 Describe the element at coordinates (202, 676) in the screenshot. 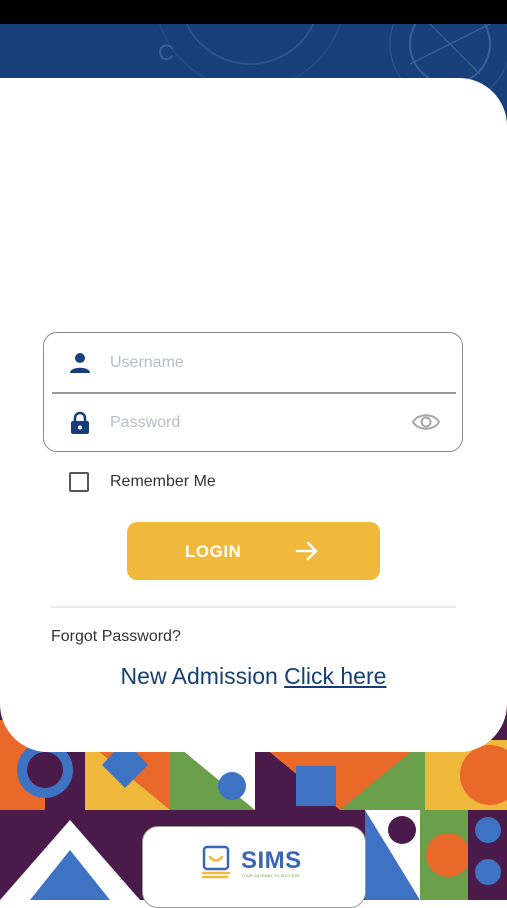

I see `admission-prefix: New Admission` at that location.